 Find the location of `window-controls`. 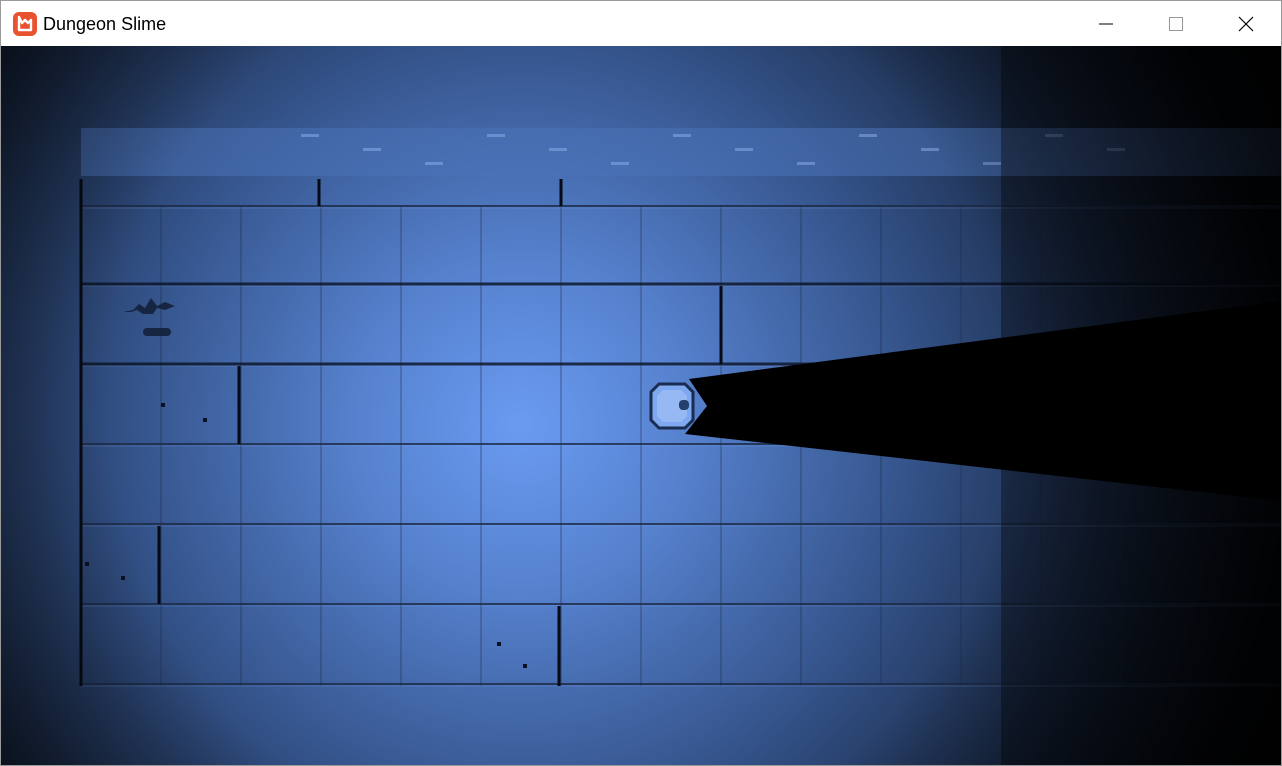

window-controls is located at coordinates (1176, 23).